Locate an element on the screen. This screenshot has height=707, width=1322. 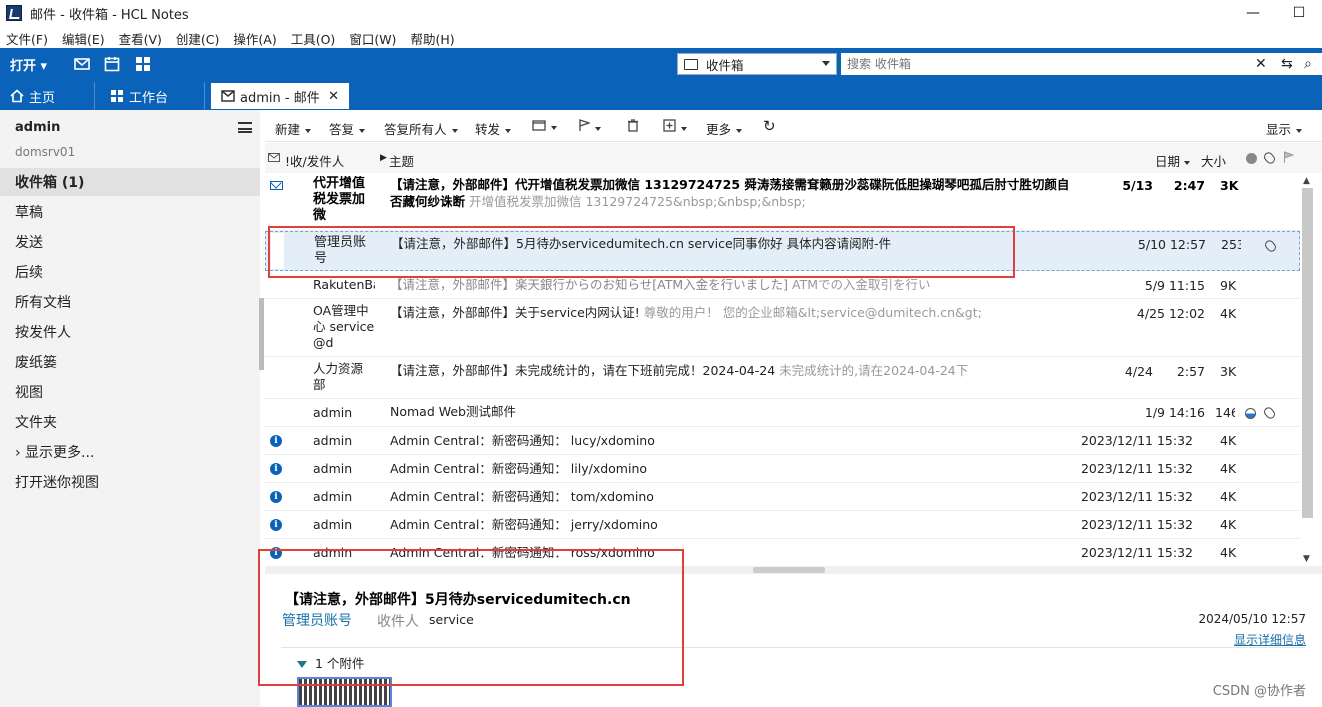
sidebar-splitter-handle is located at coordinates (261, 334).